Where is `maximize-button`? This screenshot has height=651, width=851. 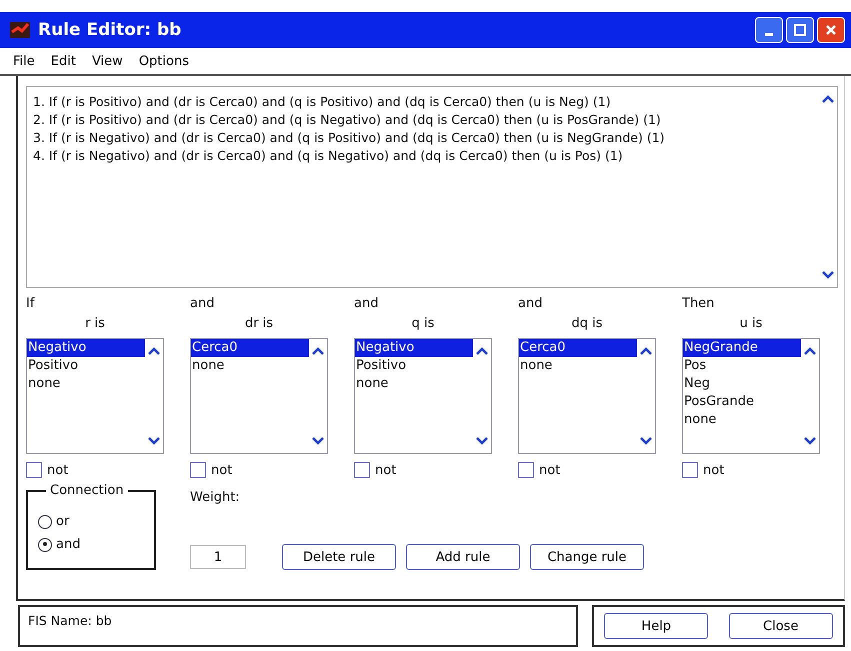 maximize-button is located at coordinates (800, 30).